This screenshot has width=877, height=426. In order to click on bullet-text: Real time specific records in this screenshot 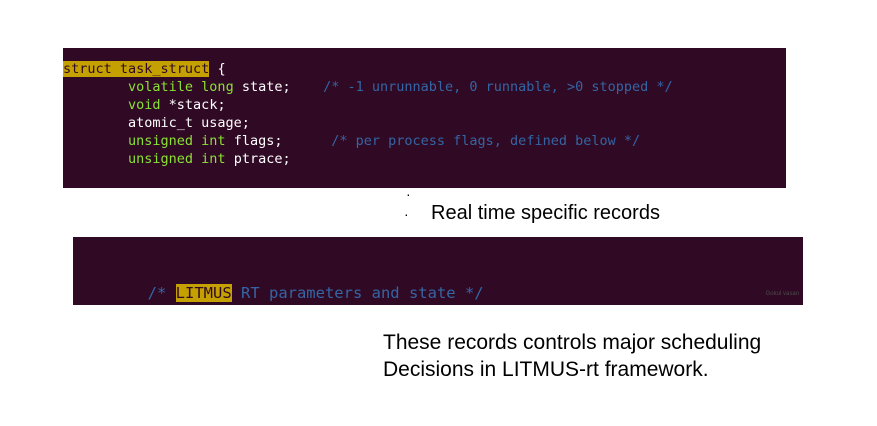, I will do `click(545, 213)`.